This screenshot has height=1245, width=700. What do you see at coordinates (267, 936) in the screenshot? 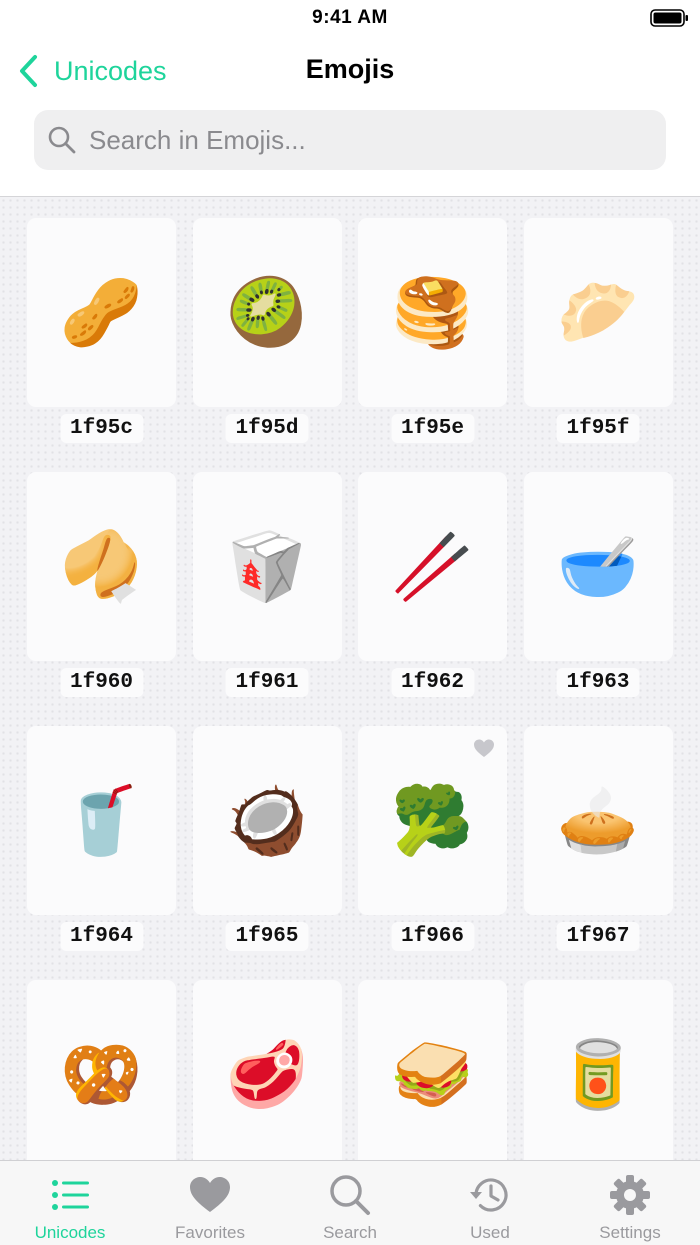
I see `emoji-code-label: 1f965` at bounding box center [267, 936].